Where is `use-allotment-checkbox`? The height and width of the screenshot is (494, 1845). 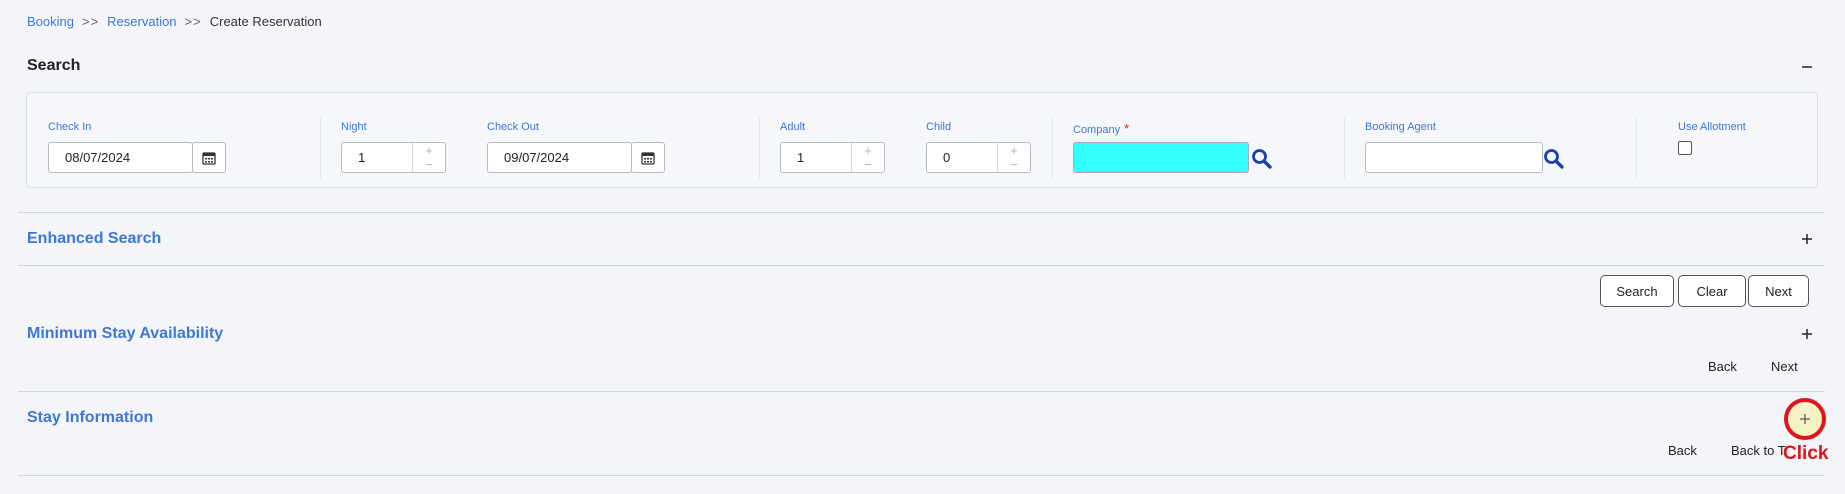 use-allotment-checkbox is located at coordinates (1685, 148).